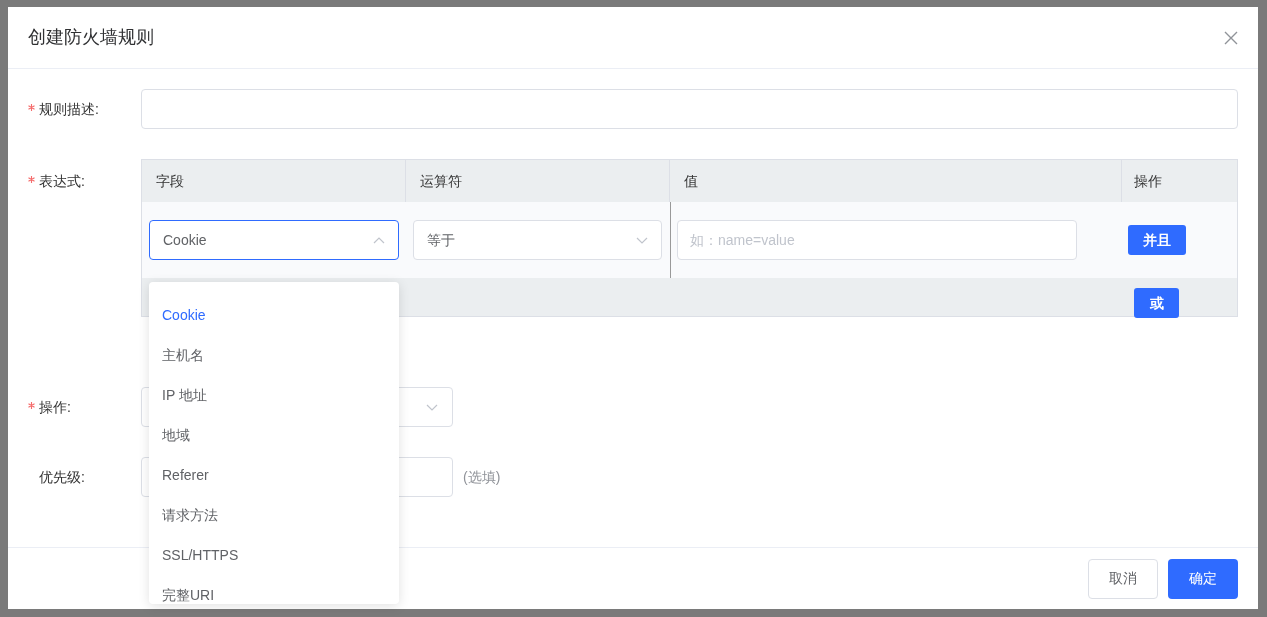  I want to click on form-label: 操作:, so click(55, 407).